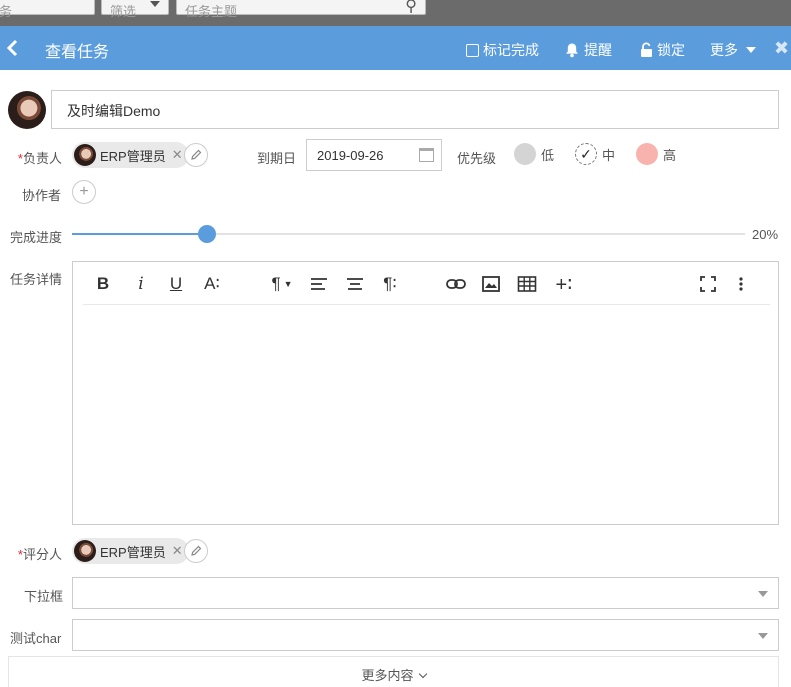  Describe the element at coordinates (527, 284) in the screenshot. I see `table-icon` at that location.